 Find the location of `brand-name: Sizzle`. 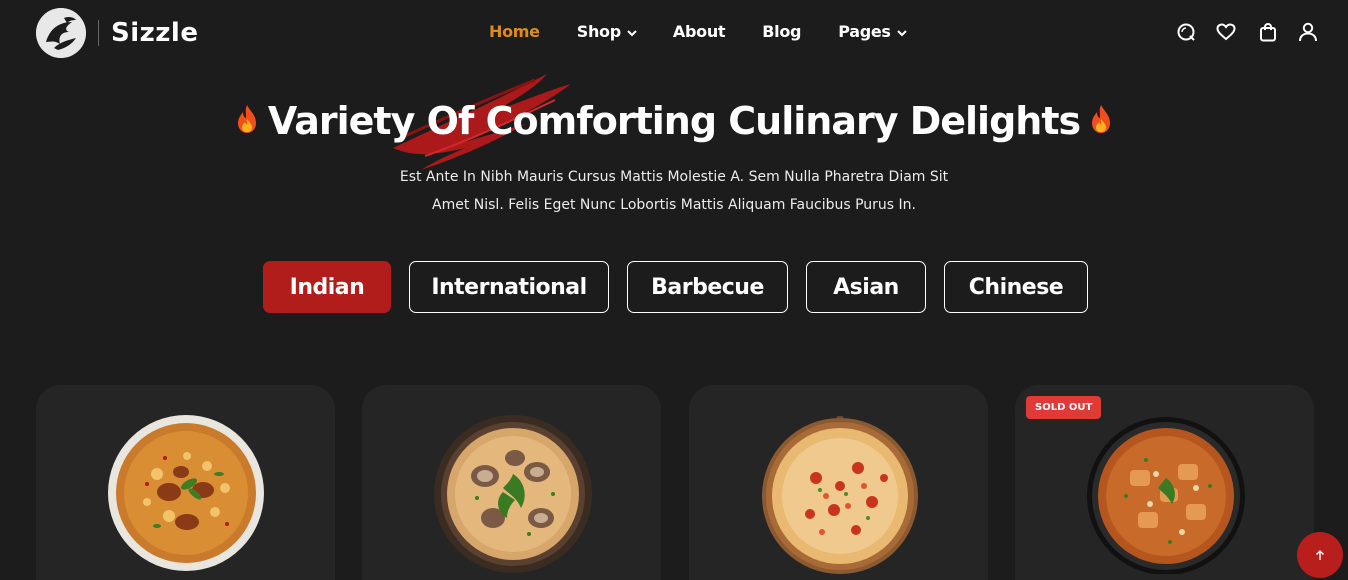

brand-name: Sizzle is located at coordinates (154, 33).